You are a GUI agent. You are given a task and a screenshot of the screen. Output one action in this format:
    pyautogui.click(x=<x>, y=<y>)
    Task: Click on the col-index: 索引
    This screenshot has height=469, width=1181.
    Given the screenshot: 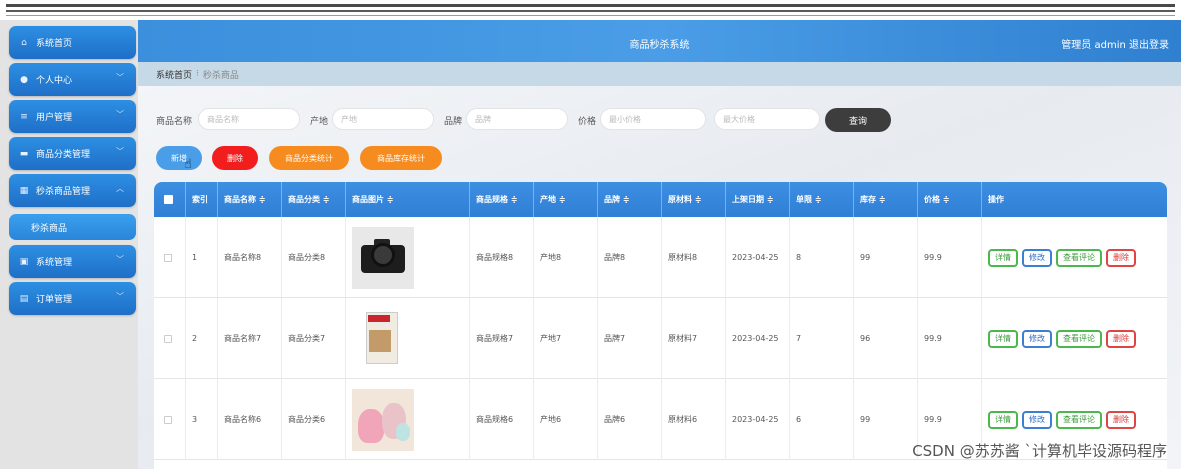 What is the action you would take?
    pyautogui.click(x=202, y=199)
    